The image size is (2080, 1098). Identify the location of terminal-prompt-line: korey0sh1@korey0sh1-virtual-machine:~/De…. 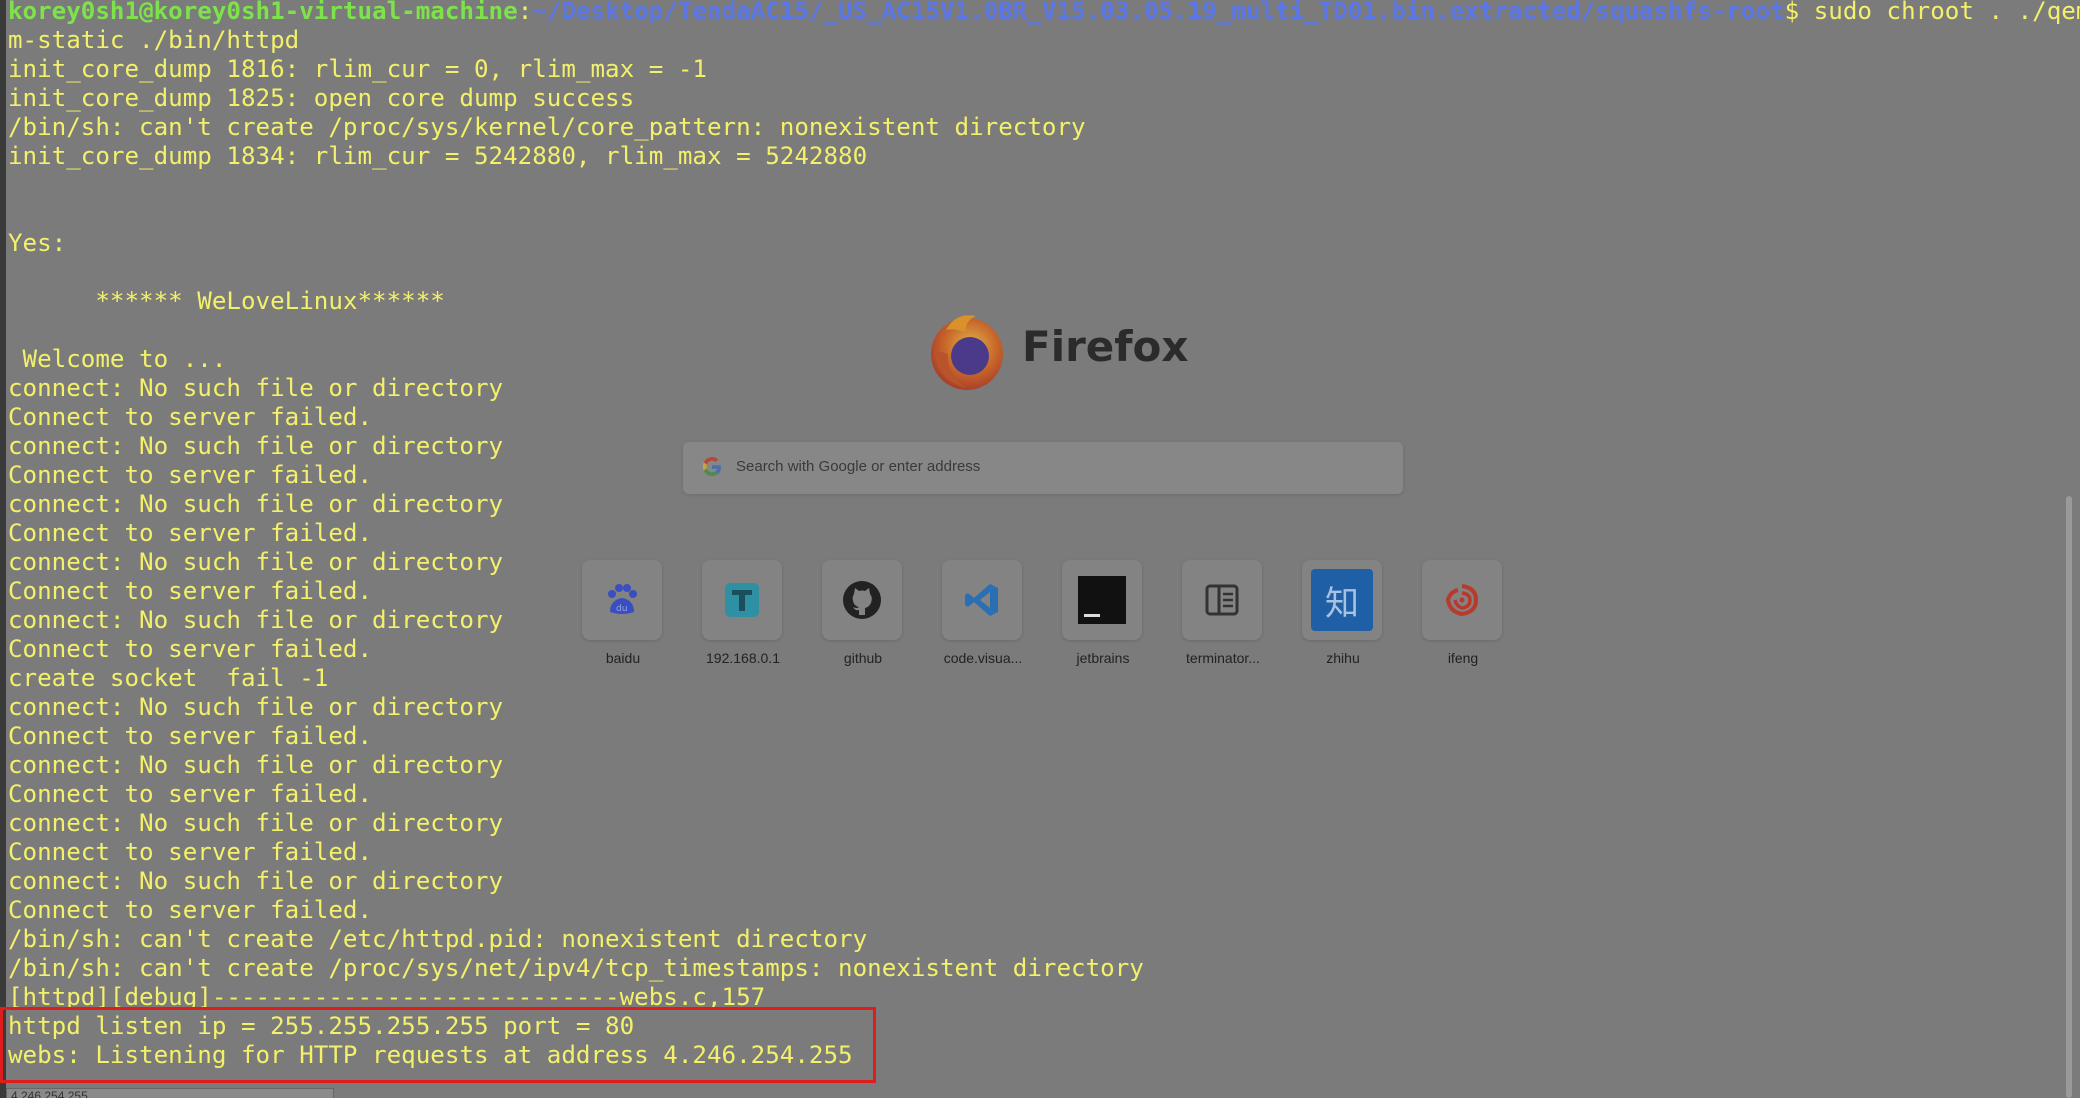
(1044, 13).